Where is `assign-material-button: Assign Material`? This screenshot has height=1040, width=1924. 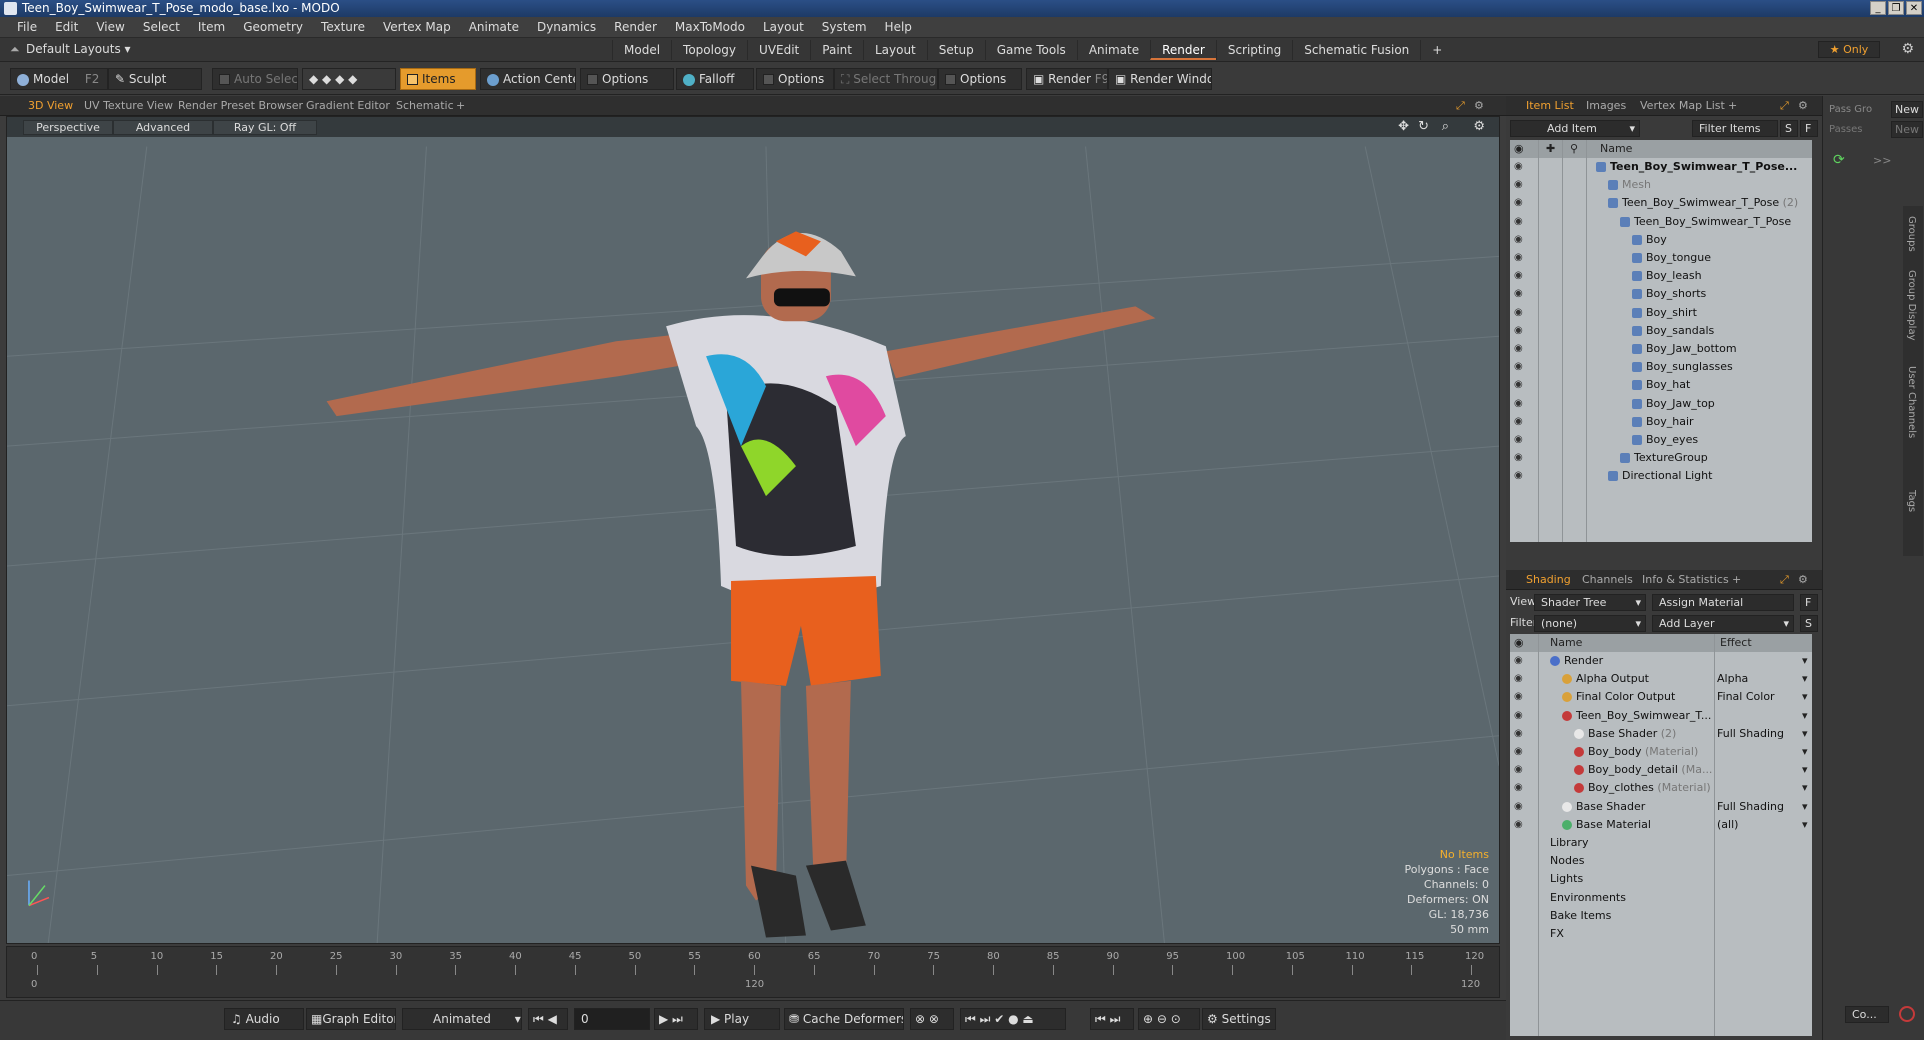 assign-material-button: Assign Material is located at coordinates (1723, 602).